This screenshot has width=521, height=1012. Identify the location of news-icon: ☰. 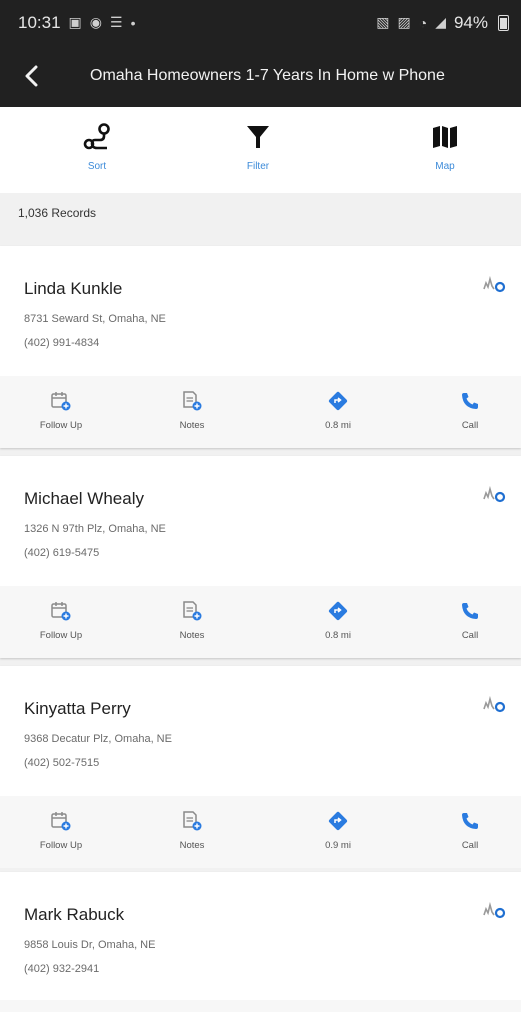
(116, 22).